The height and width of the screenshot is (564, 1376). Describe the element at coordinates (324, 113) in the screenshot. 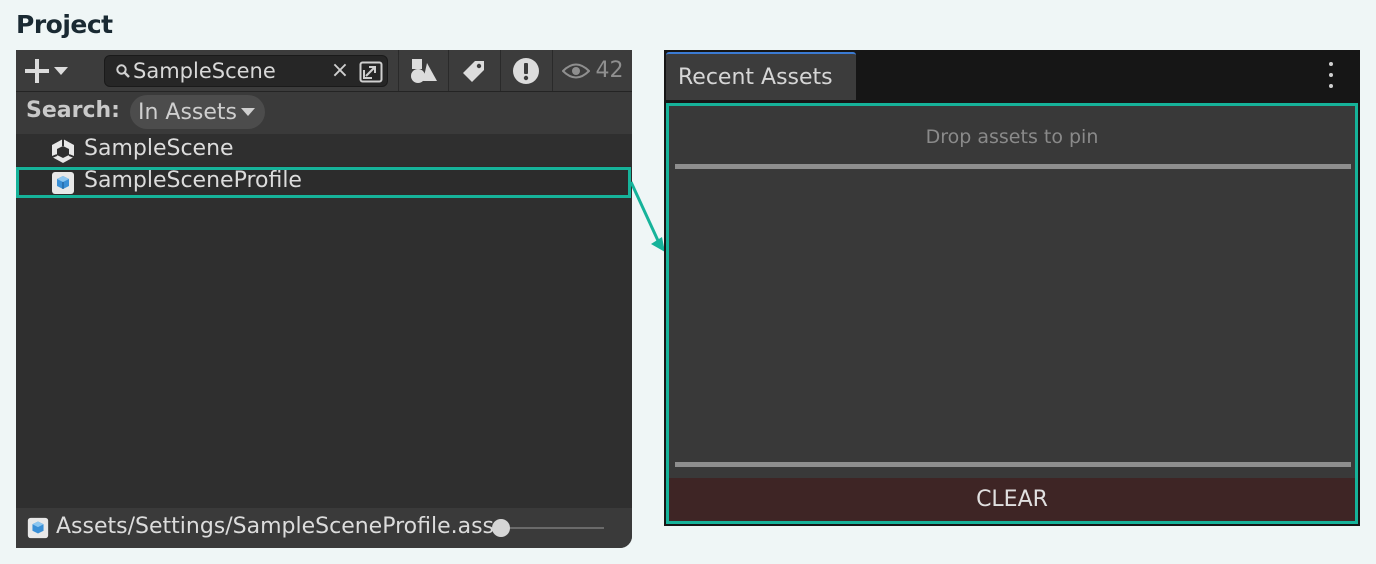

I see `search-scope-bar: Search: In Assets` at that location.